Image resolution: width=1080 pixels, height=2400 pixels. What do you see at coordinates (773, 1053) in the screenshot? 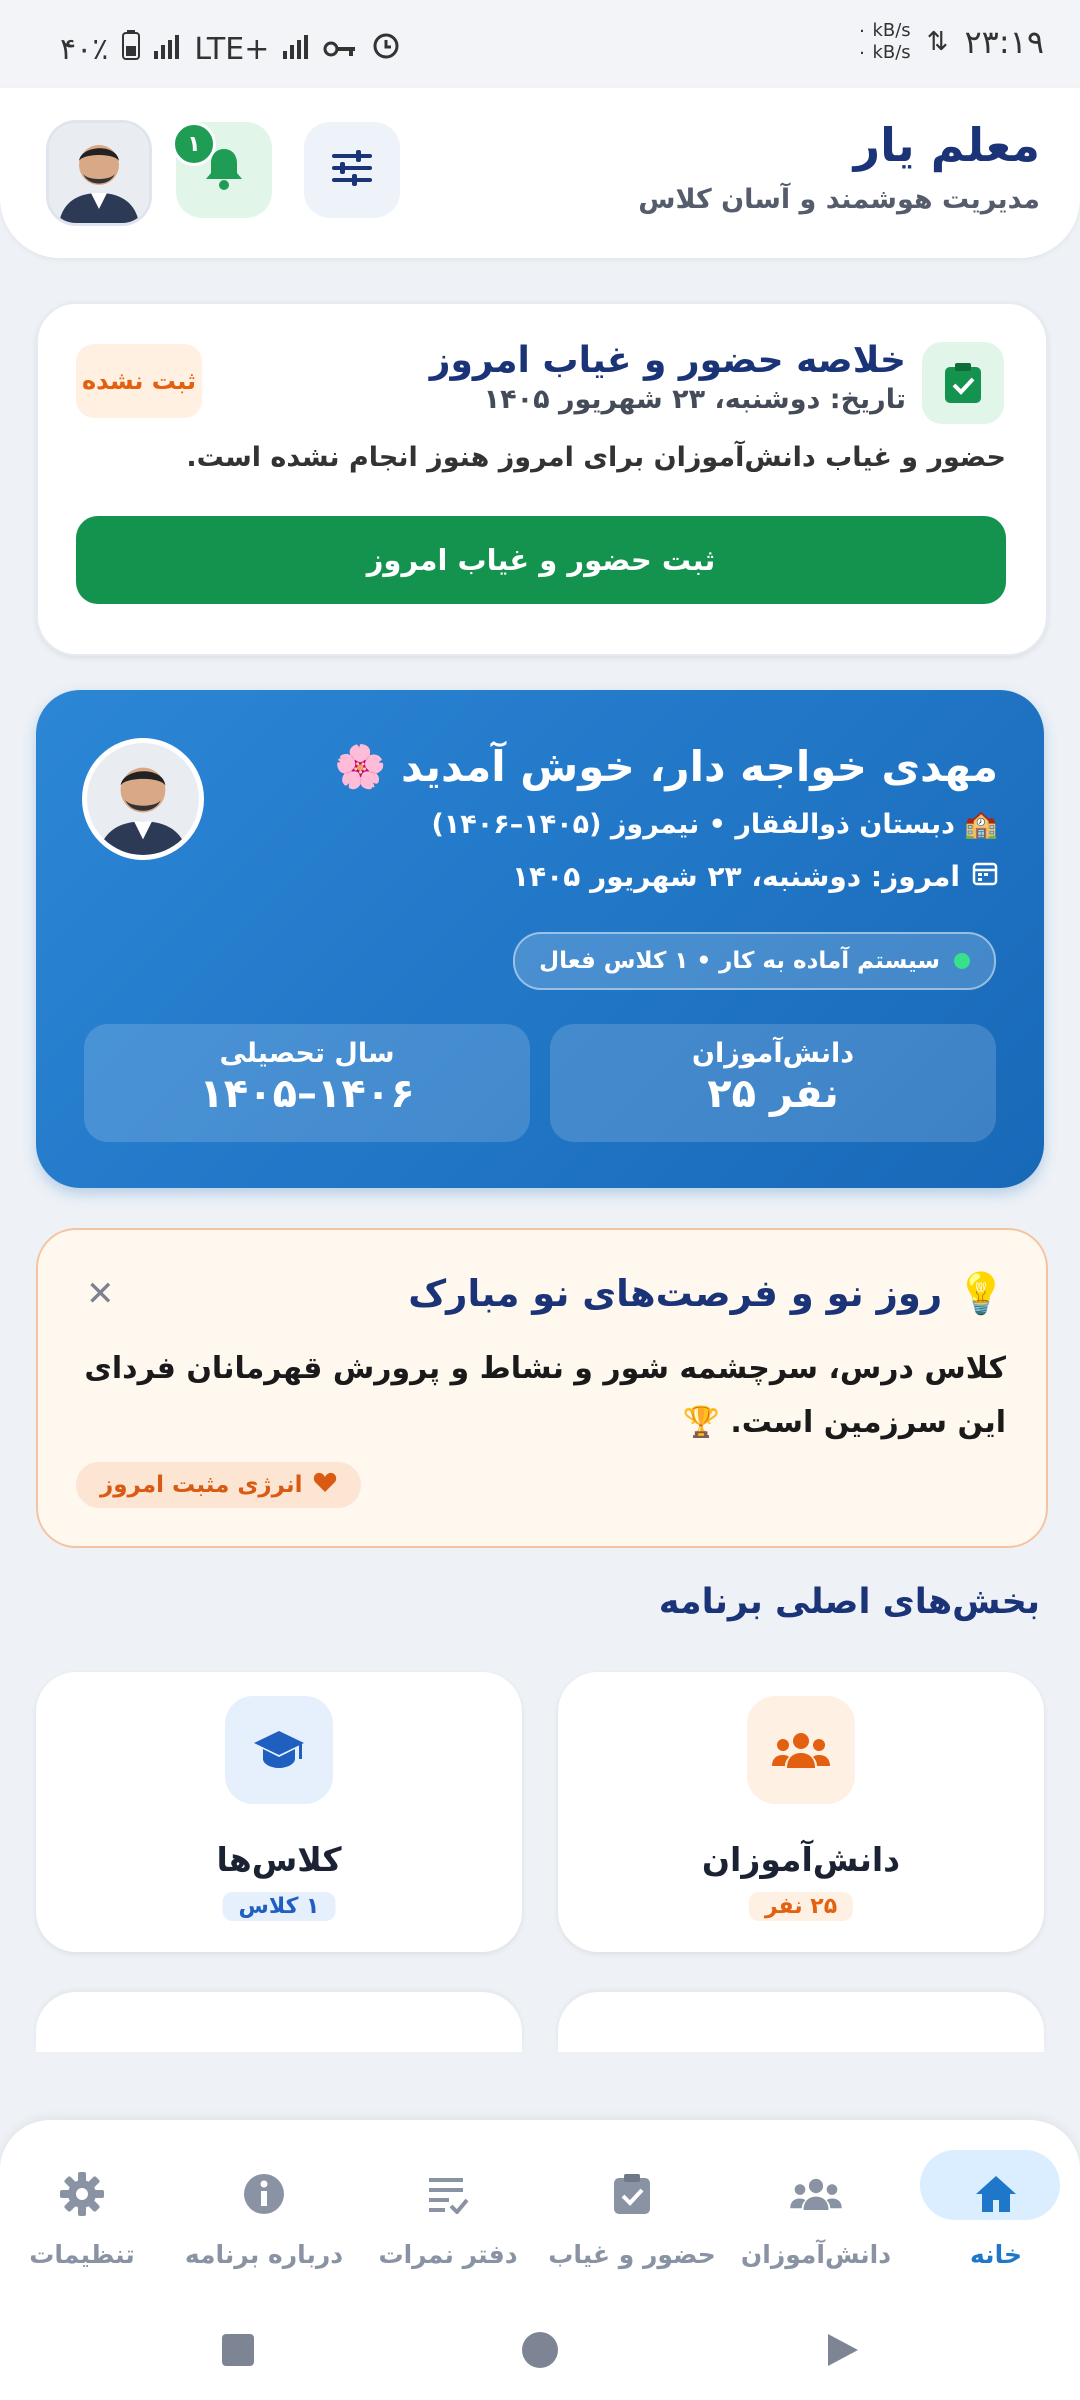
I see `students-stat-label: دانش‌آموزان` at bounding box center [773, 1053].